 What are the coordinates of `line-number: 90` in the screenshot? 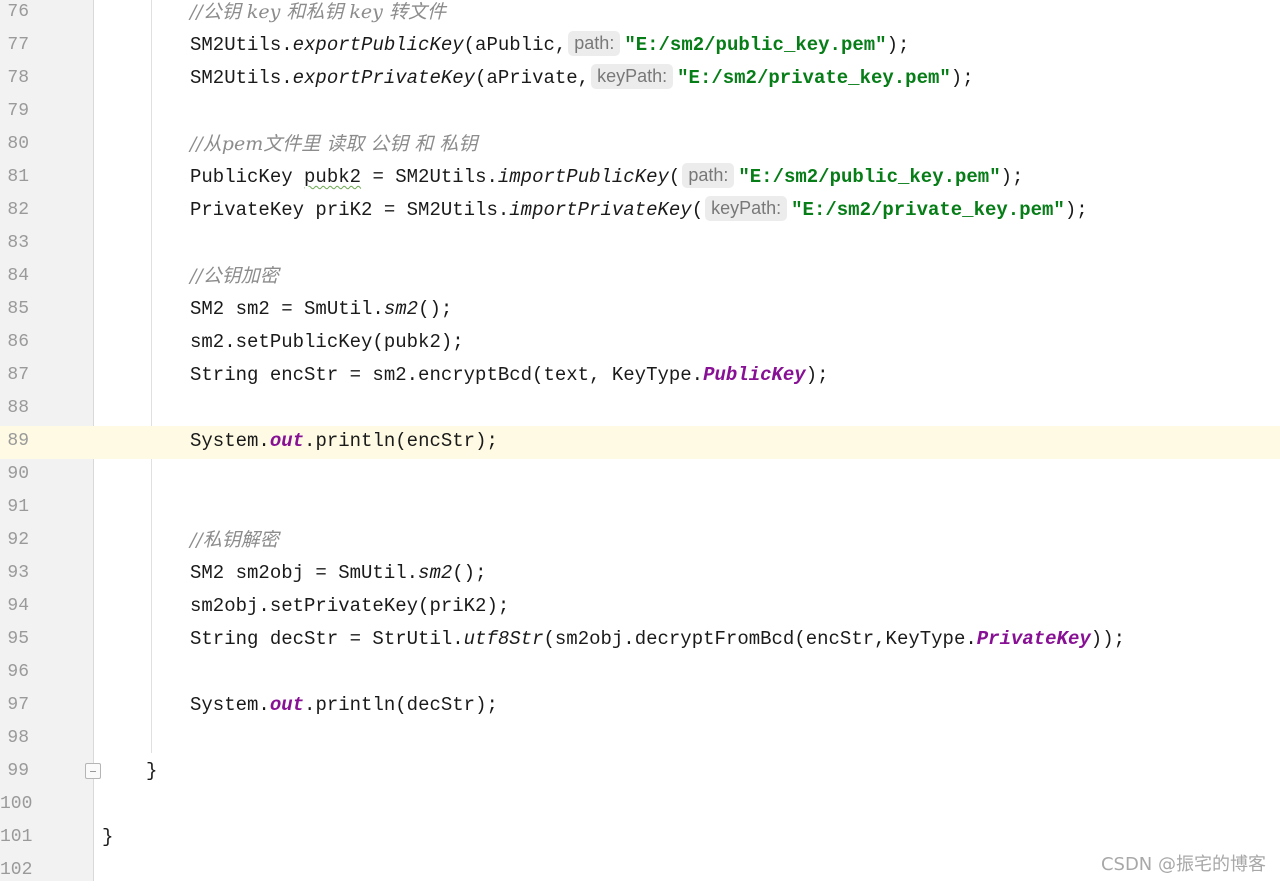 It's located at (18, 474).